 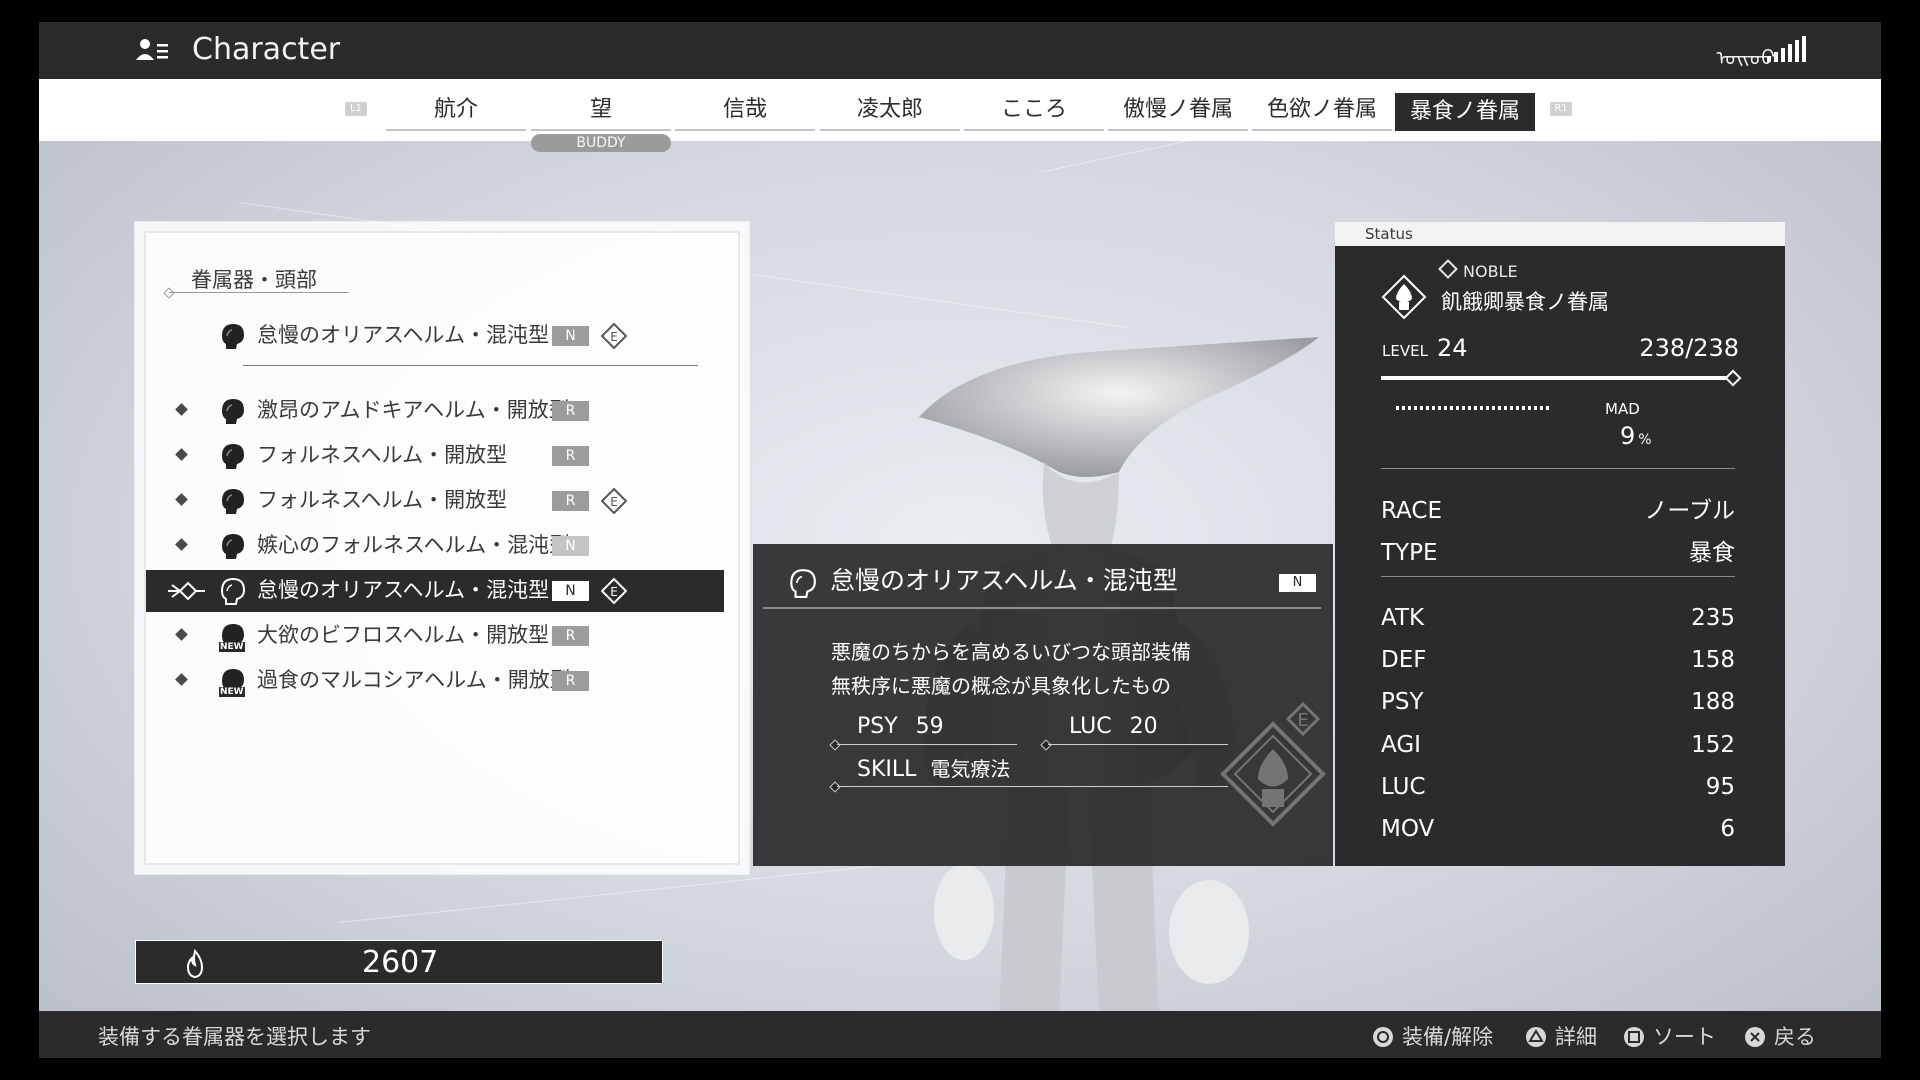 I want to click on signal-strength-icon, so click(x=1786, y=49).